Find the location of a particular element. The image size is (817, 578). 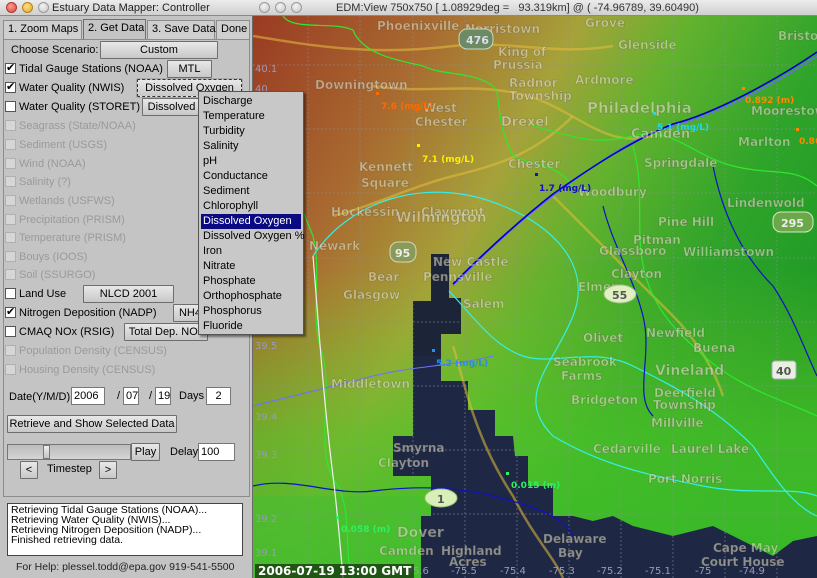

date-label-row: Date(Y/M/D) is located at coordinates (39, 396).